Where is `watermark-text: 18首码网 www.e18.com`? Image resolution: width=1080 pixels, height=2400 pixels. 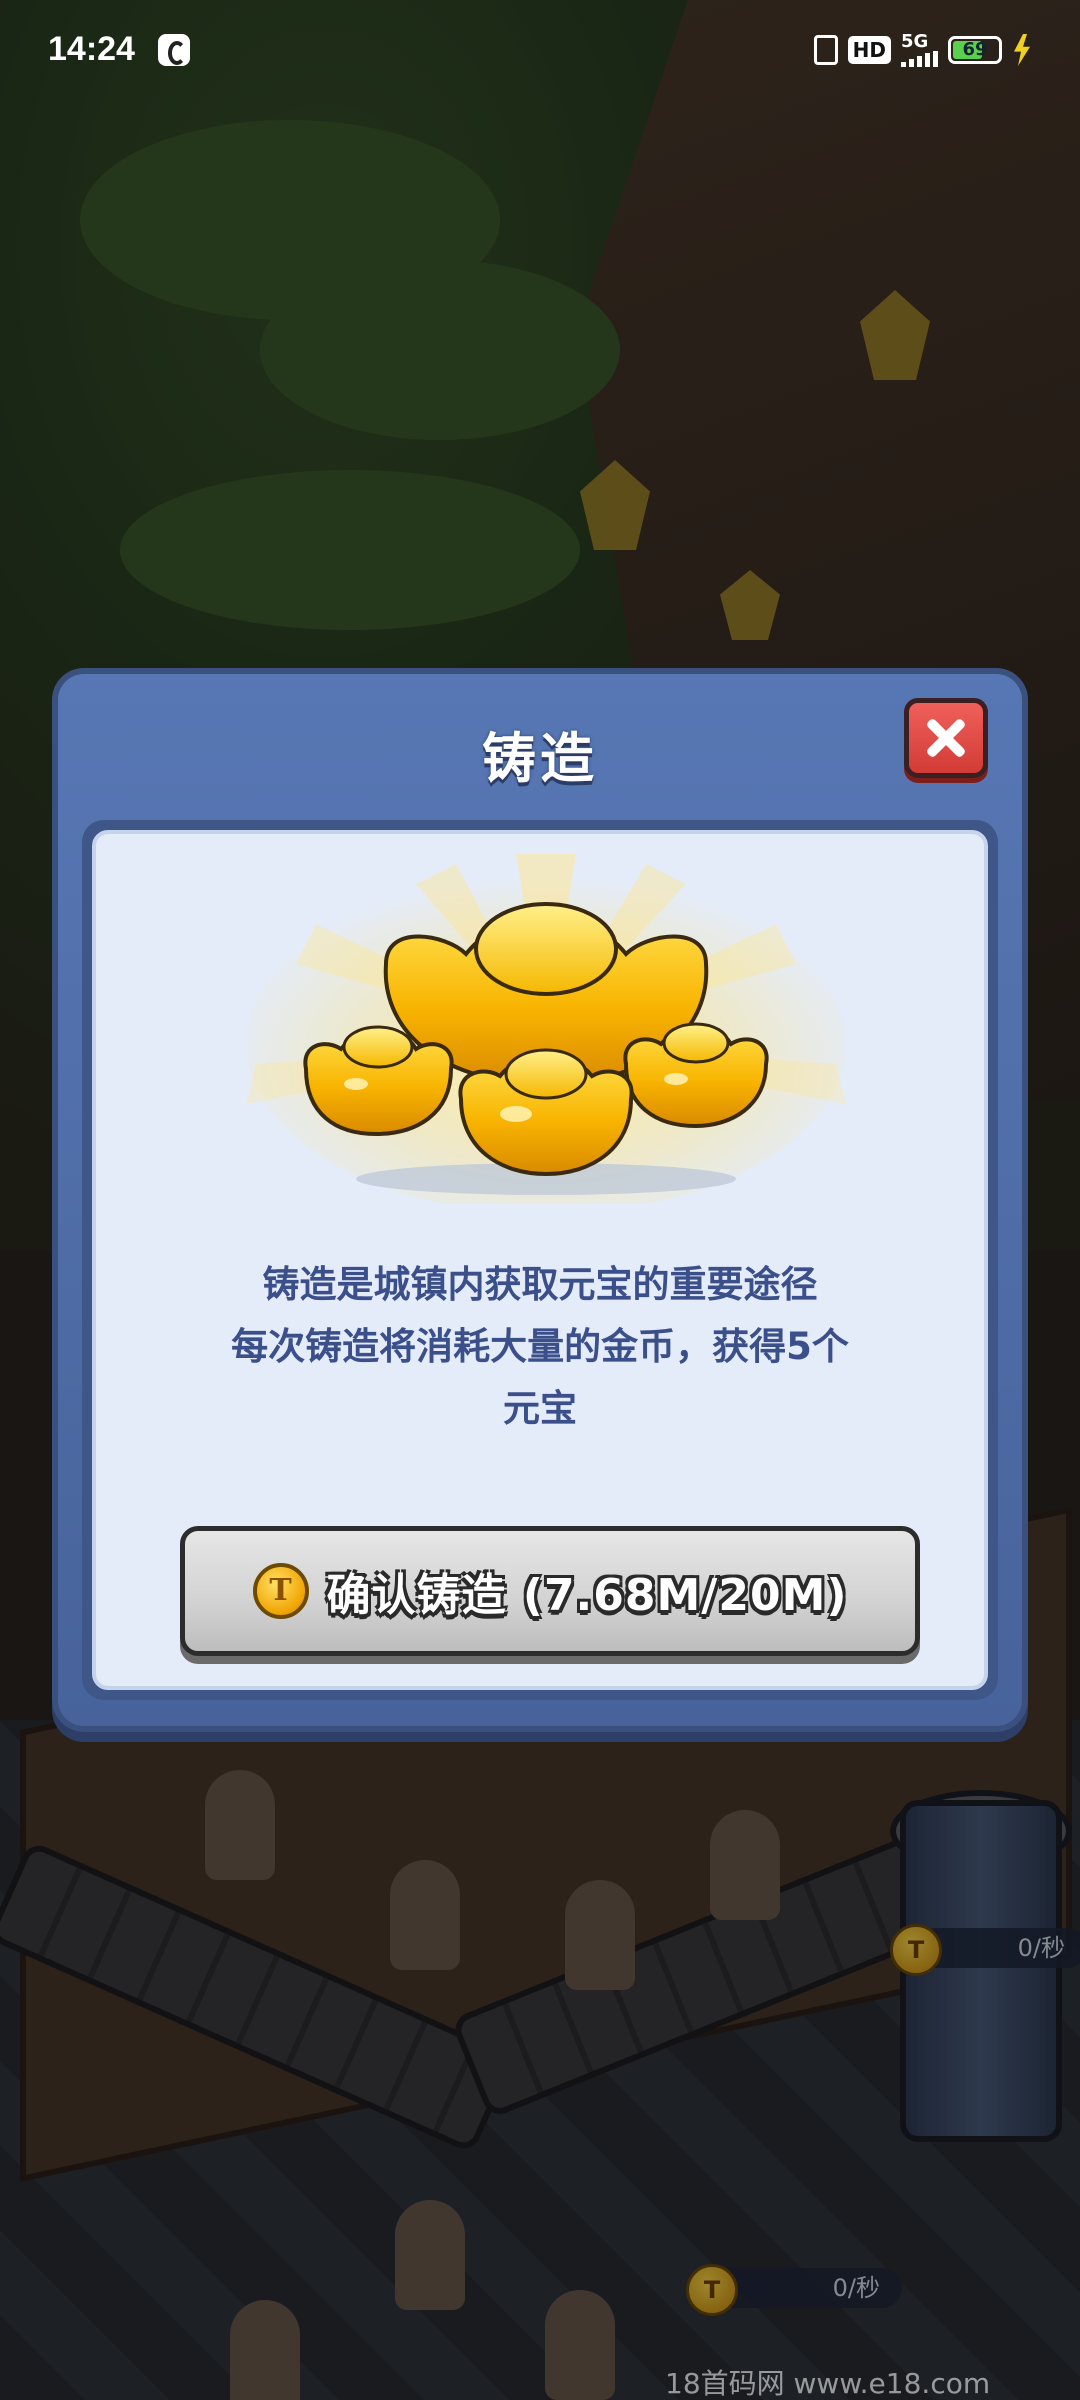 watermark-text: 18首码网 www.e18.com is located at coordinates (828, 2383).